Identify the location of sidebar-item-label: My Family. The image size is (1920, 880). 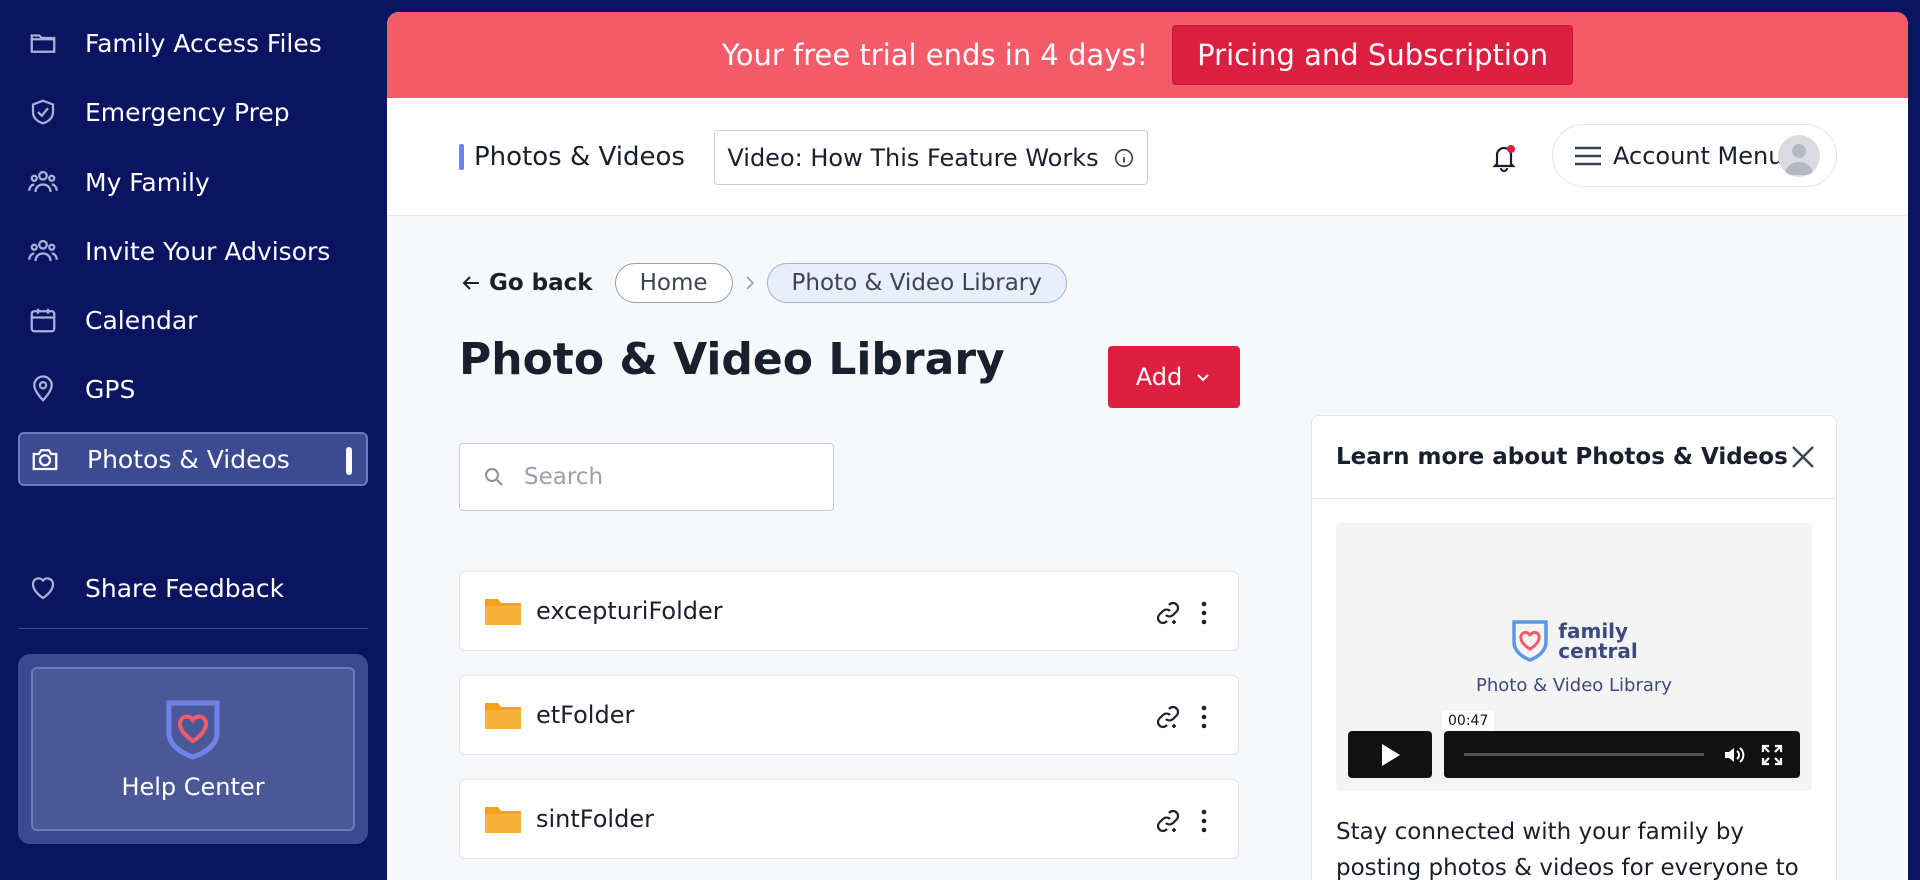
(147, 182).